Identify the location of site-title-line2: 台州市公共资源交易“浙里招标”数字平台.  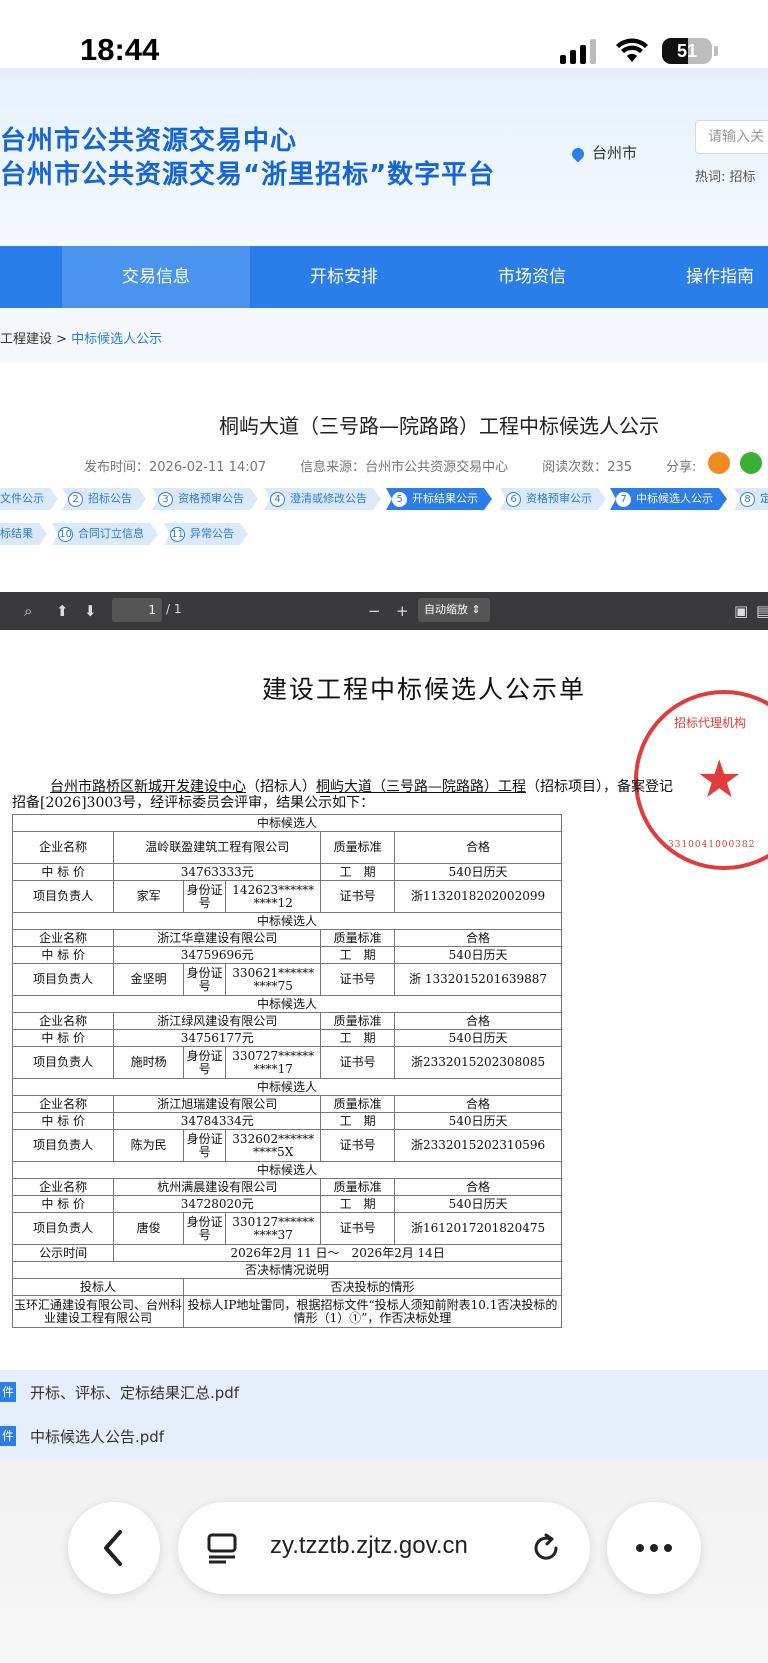
(247, 172).